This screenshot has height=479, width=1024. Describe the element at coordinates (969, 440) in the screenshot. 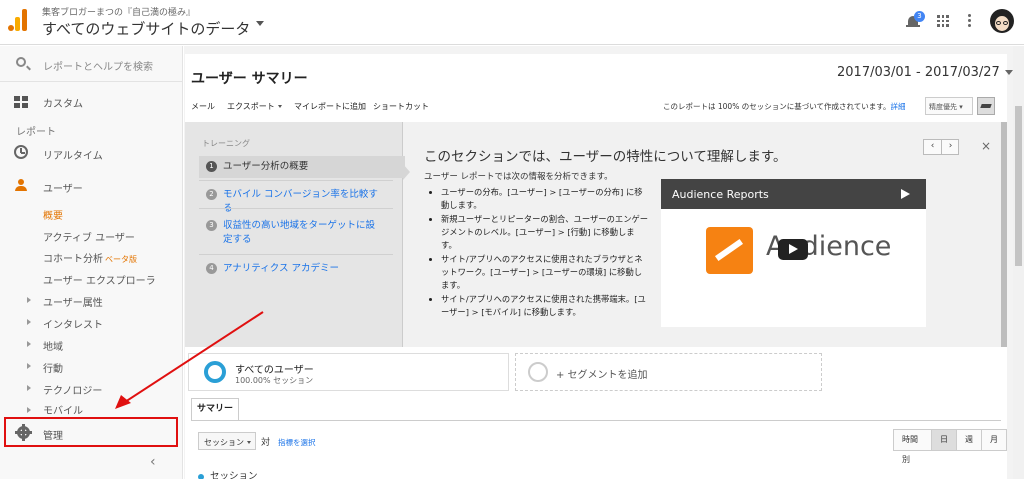

I see `period-week-button: 週` at that location.